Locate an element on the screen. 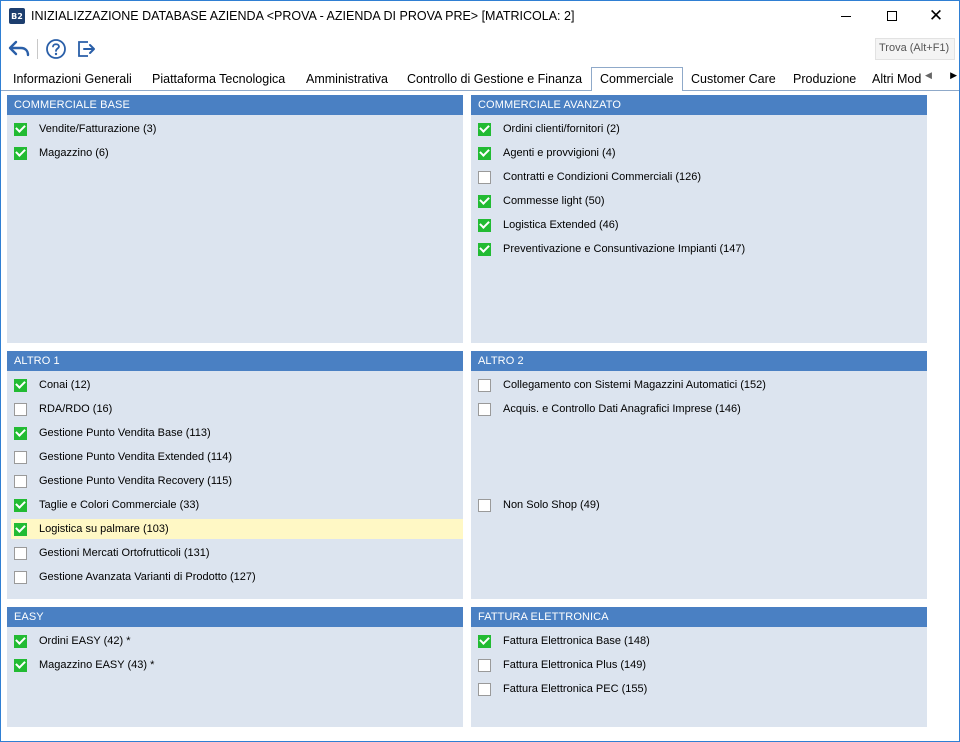  checkbox-row: Gestione Punto Vendita Extended (114) is located at coordinates (122, 457).